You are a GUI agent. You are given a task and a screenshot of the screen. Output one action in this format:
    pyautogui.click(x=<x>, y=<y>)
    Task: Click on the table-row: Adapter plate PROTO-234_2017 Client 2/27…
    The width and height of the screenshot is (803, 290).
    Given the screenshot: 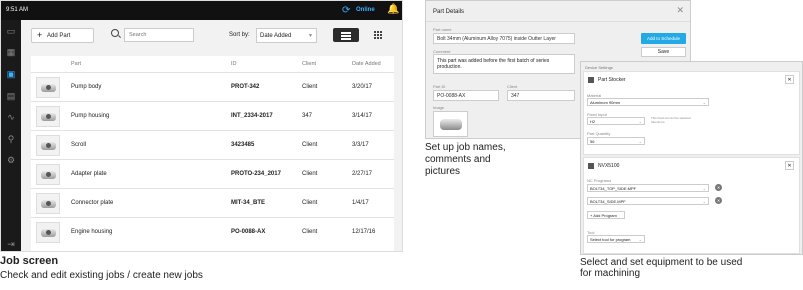 What is the action you would take?
    pyautogui.click(x=212, y=173)
    